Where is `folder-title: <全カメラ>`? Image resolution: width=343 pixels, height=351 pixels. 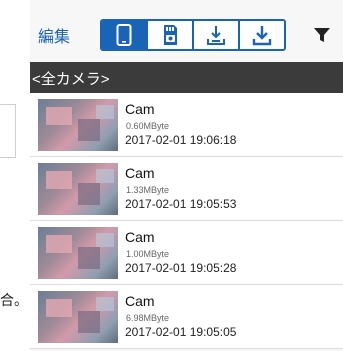
folder-title: <全カメラ> is located at coordinates (71, 79).